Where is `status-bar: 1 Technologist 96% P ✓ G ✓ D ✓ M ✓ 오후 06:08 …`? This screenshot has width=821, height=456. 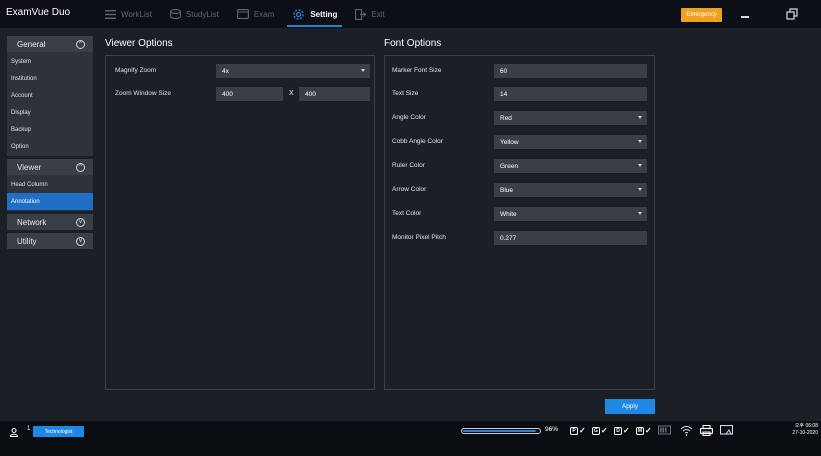
status-bar: 1 Technologist 96% P ✓ G ✓ D ✓ M ✓ 오후 06:08 … is located at coordinates (410, 438).